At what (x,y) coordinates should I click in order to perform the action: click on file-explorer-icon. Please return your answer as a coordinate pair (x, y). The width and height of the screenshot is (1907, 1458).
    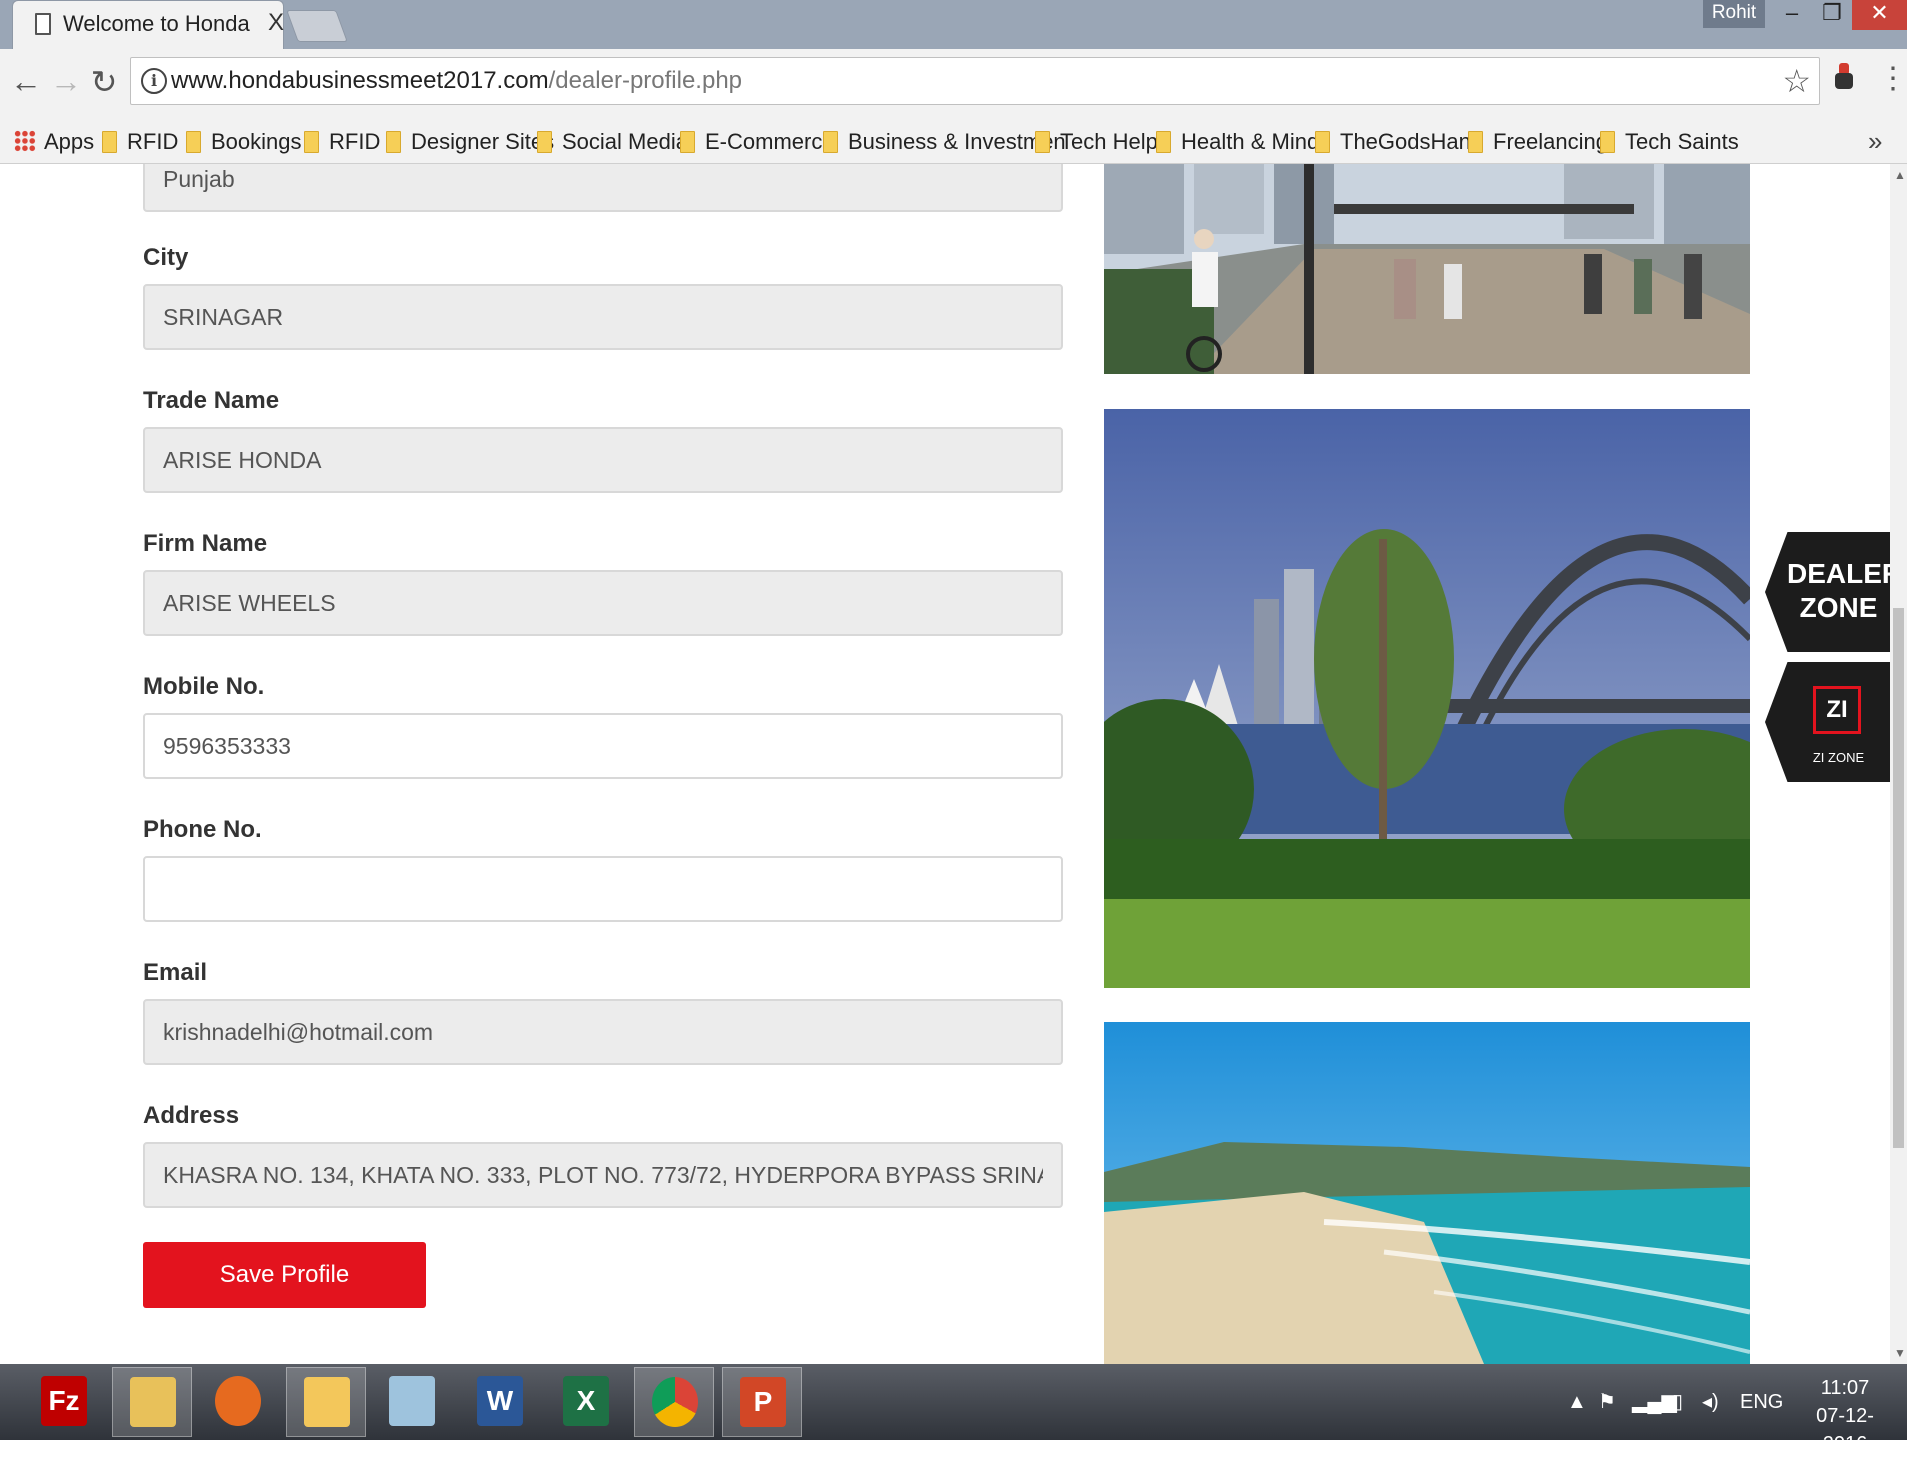
    Looking at the image, I should click on (152, 1402).